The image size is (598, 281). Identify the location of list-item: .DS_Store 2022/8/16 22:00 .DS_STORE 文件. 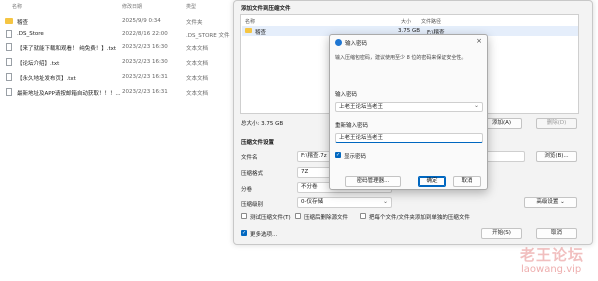
(118, 34).